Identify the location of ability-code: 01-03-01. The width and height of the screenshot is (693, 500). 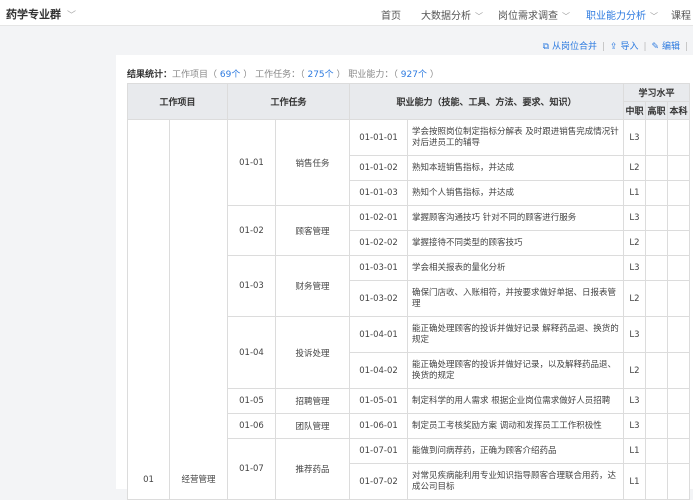
(378, 268).